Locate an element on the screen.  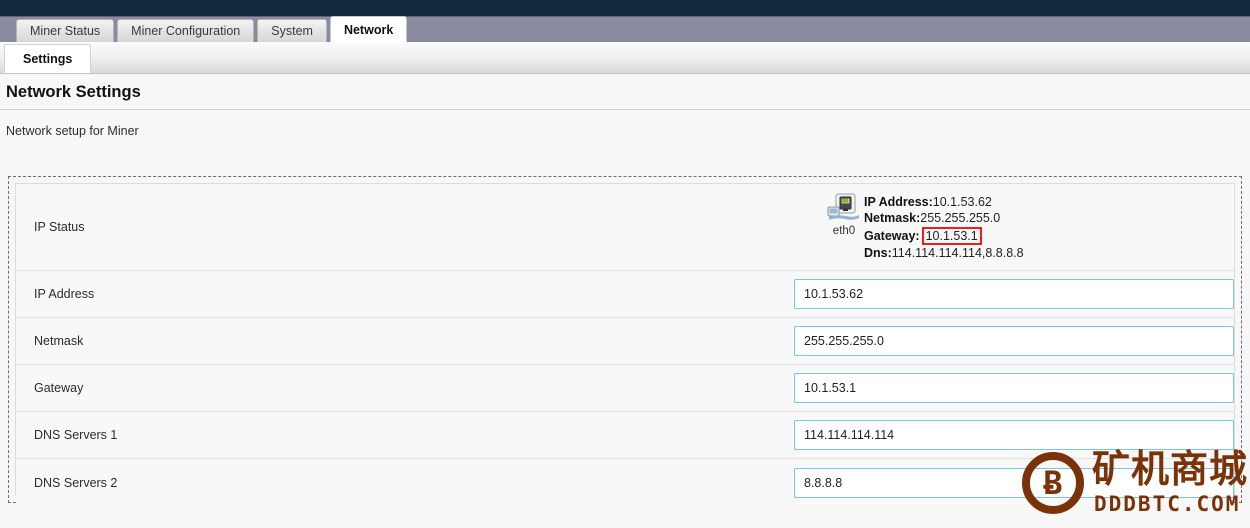
tab-label: Network is located at coordinates (368, 29).